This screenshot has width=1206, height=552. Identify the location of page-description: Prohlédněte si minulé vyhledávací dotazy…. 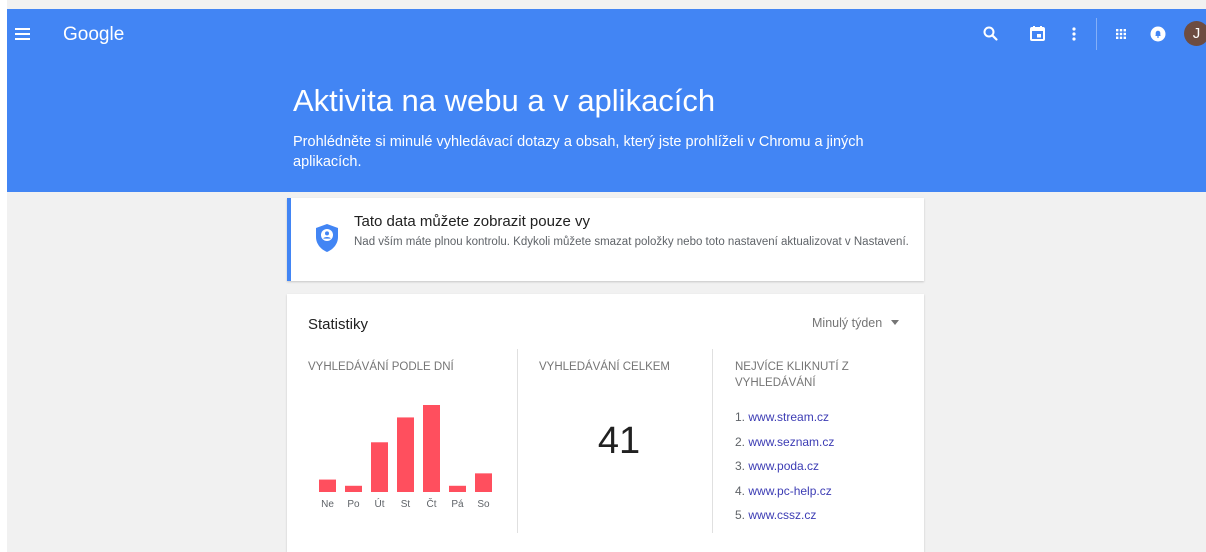
(578, 152).